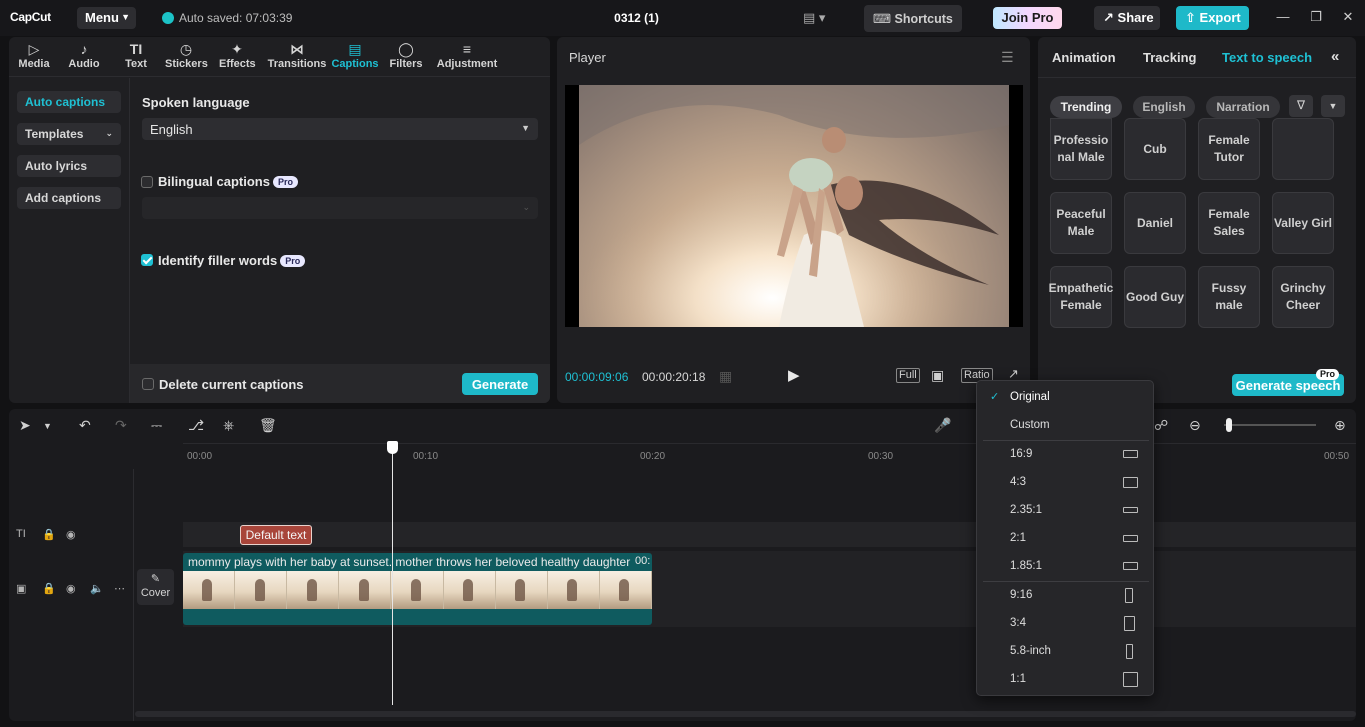 This screenshot has height=727, width=1365. I want to click on filler-words-checkbox, so click(147, 260).